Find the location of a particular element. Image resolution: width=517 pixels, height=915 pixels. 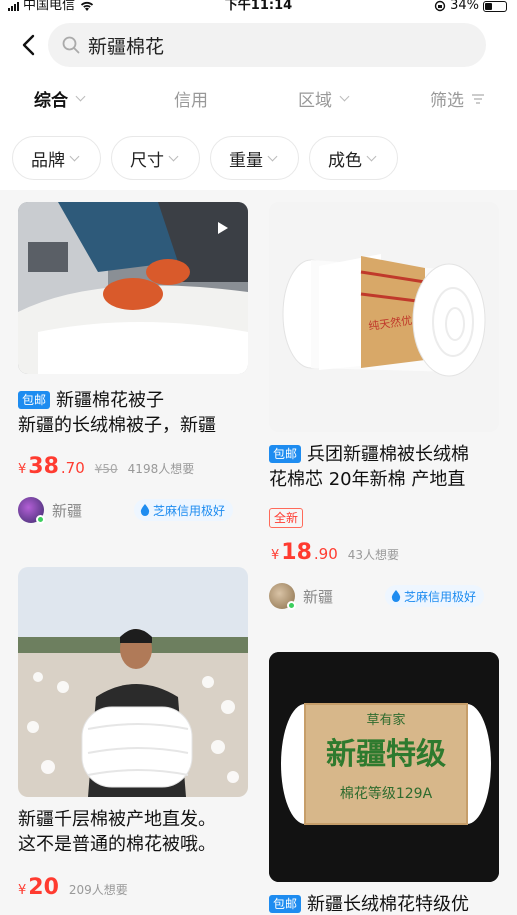

product-photo: 纯天然优质棉被 is located at coordinates (384, 317).